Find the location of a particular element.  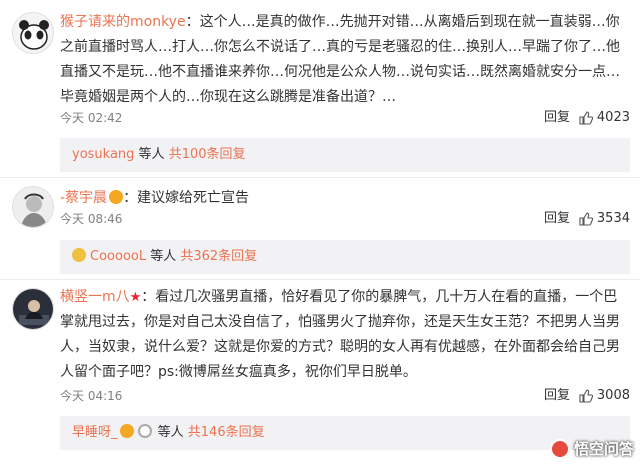

sub-reply-names: CoooooL is located at coordinates (118, 256).